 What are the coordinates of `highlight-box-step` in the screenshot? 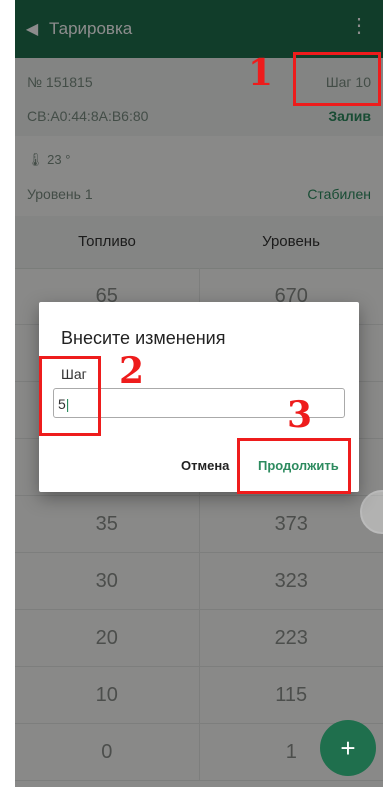 It's located at (337, 79).